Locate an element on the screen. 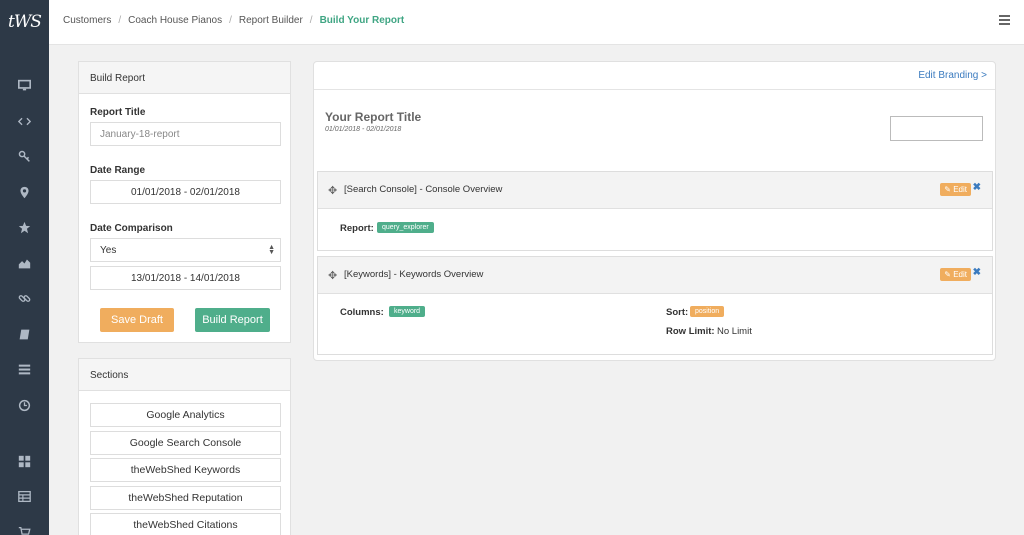 The width and height of the screenshot is (1024, 535). divider is located at coordinates (654, 89).